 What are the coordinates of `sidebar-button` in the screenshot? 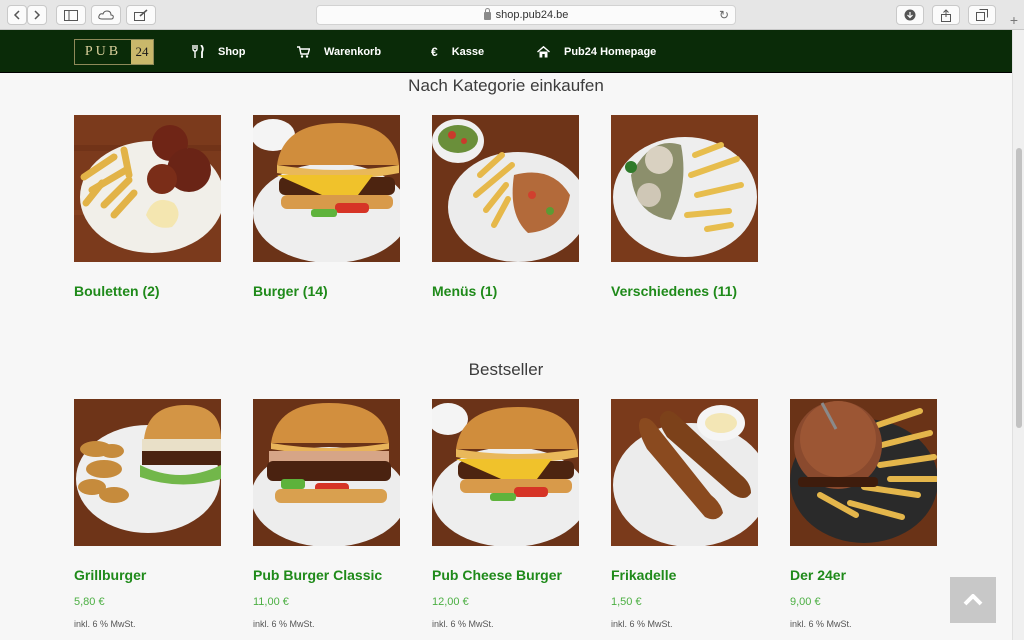 It's located at (71, 15).